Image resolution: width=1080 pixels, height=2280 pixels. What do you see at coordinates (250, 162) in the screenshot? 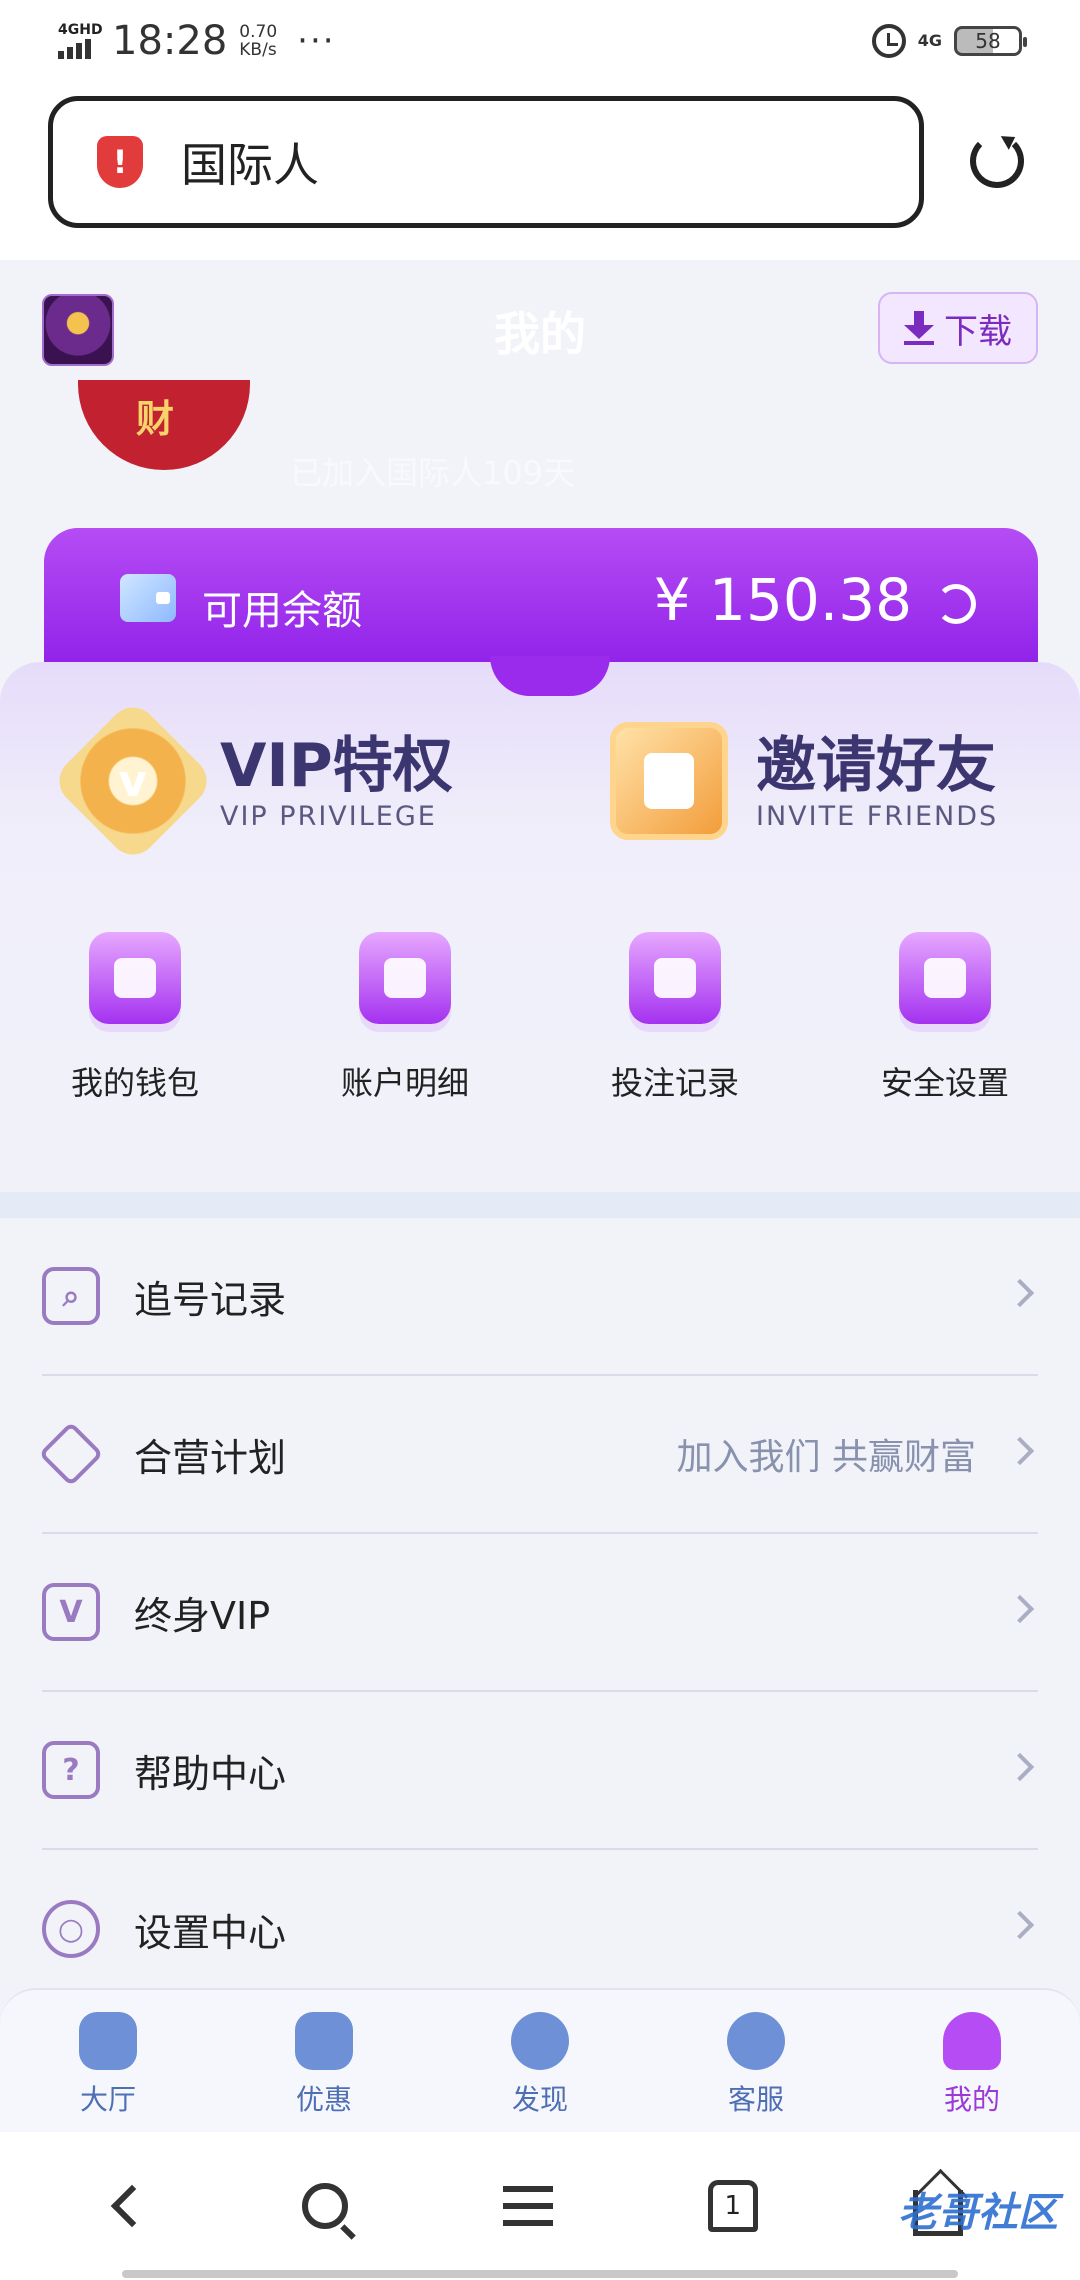
I see `site-name: 国际人` at bounding box center [250, 162].